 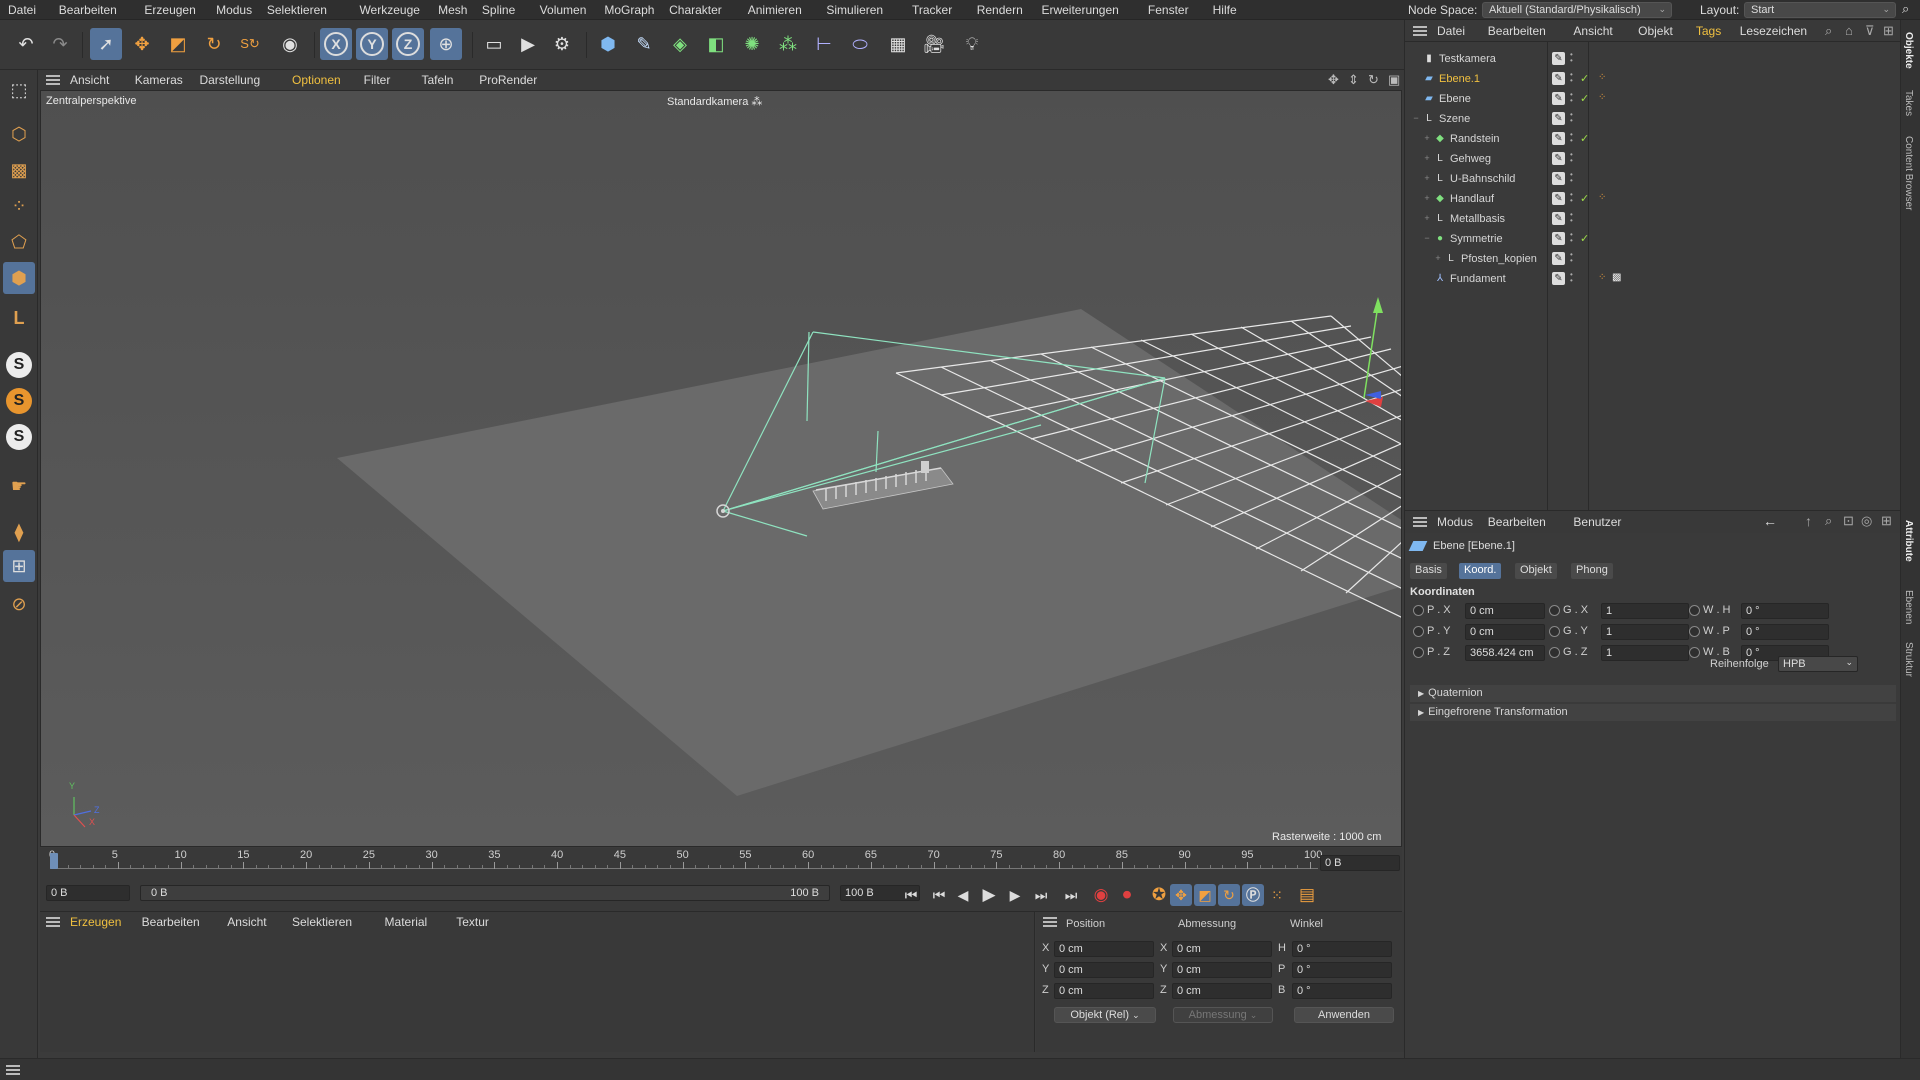 What do you see at coordinates (1454, 119) in the screenshot?
I see `object-name: Szene` at bounding box center [1454, 119].